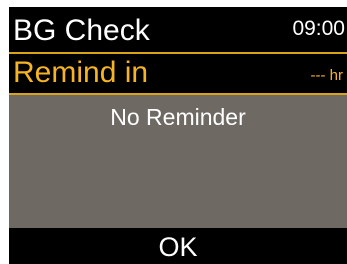 This screenshot has height=264, width=347. I want to click on remind-in-label: Remind in, so click(81, 72).